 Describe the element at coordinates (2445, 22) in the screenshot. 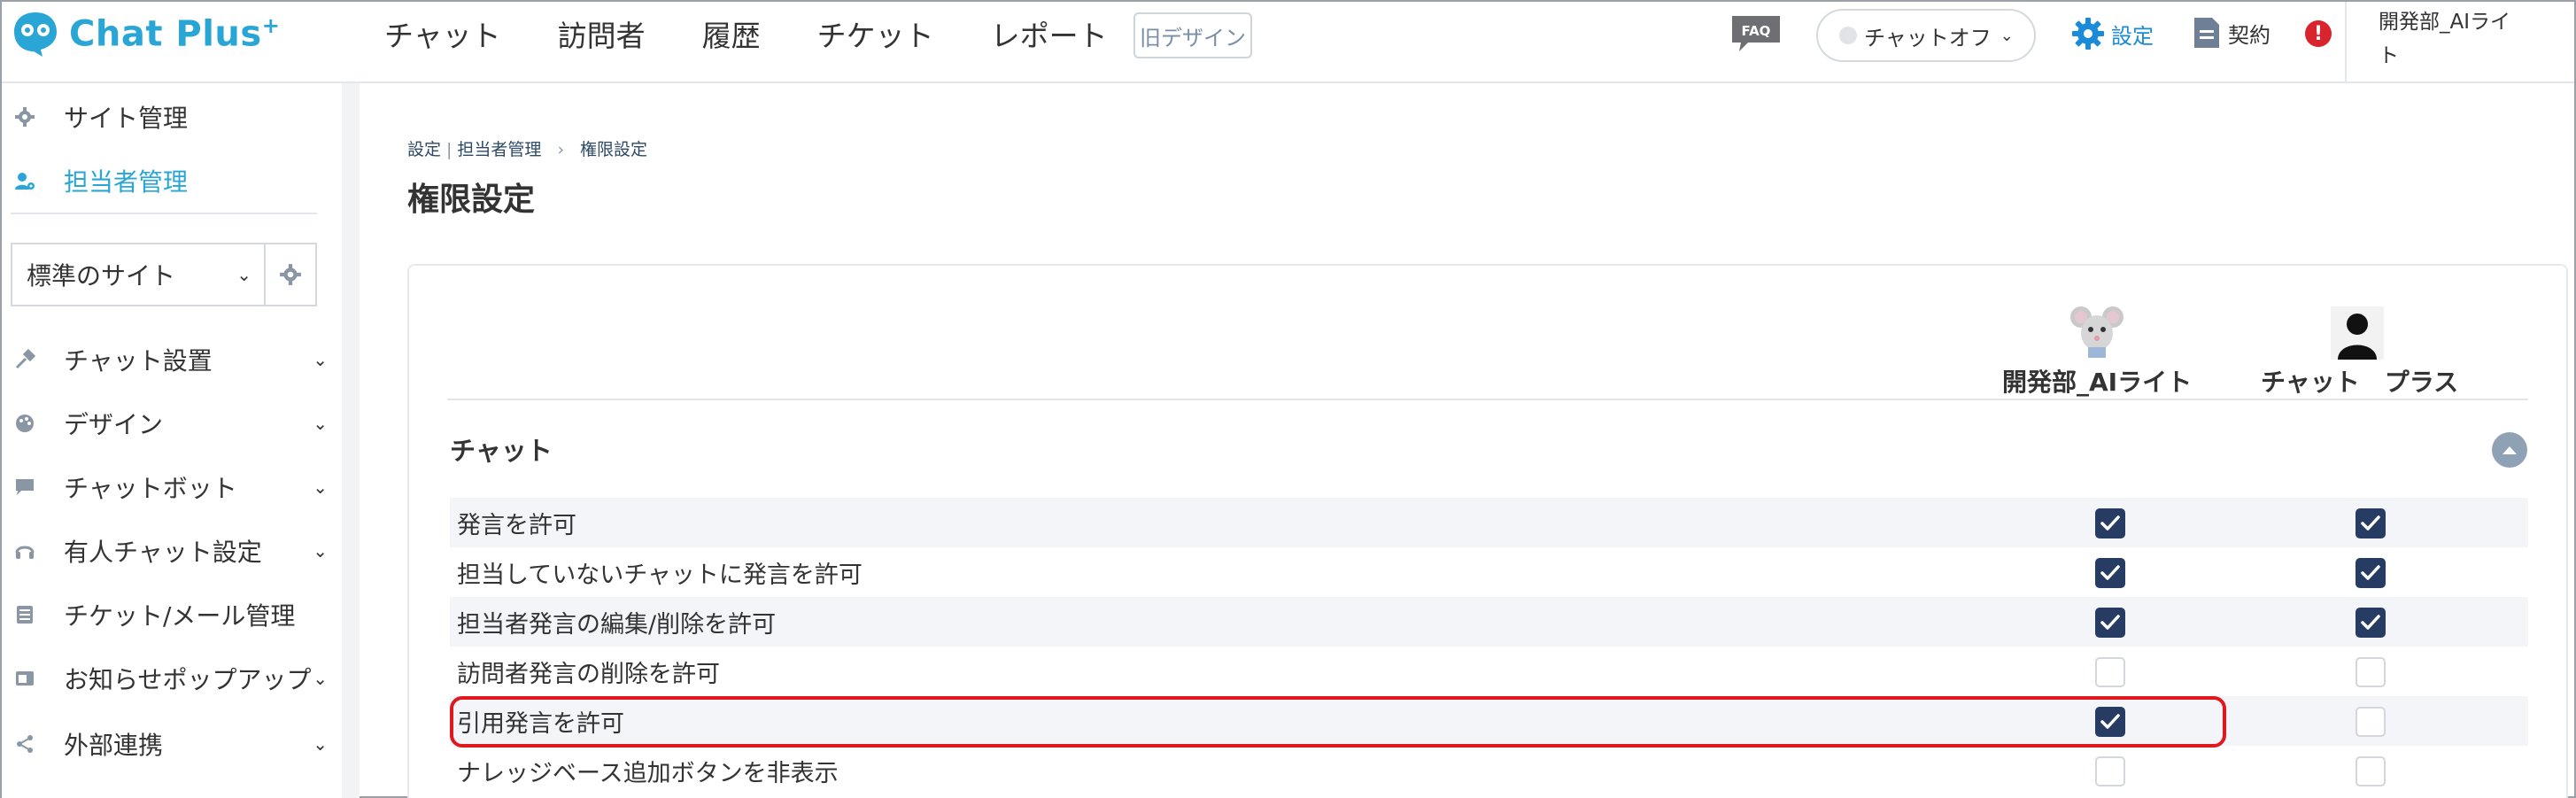

I see `user-name-line1: 開発部_AIライ` at that location.